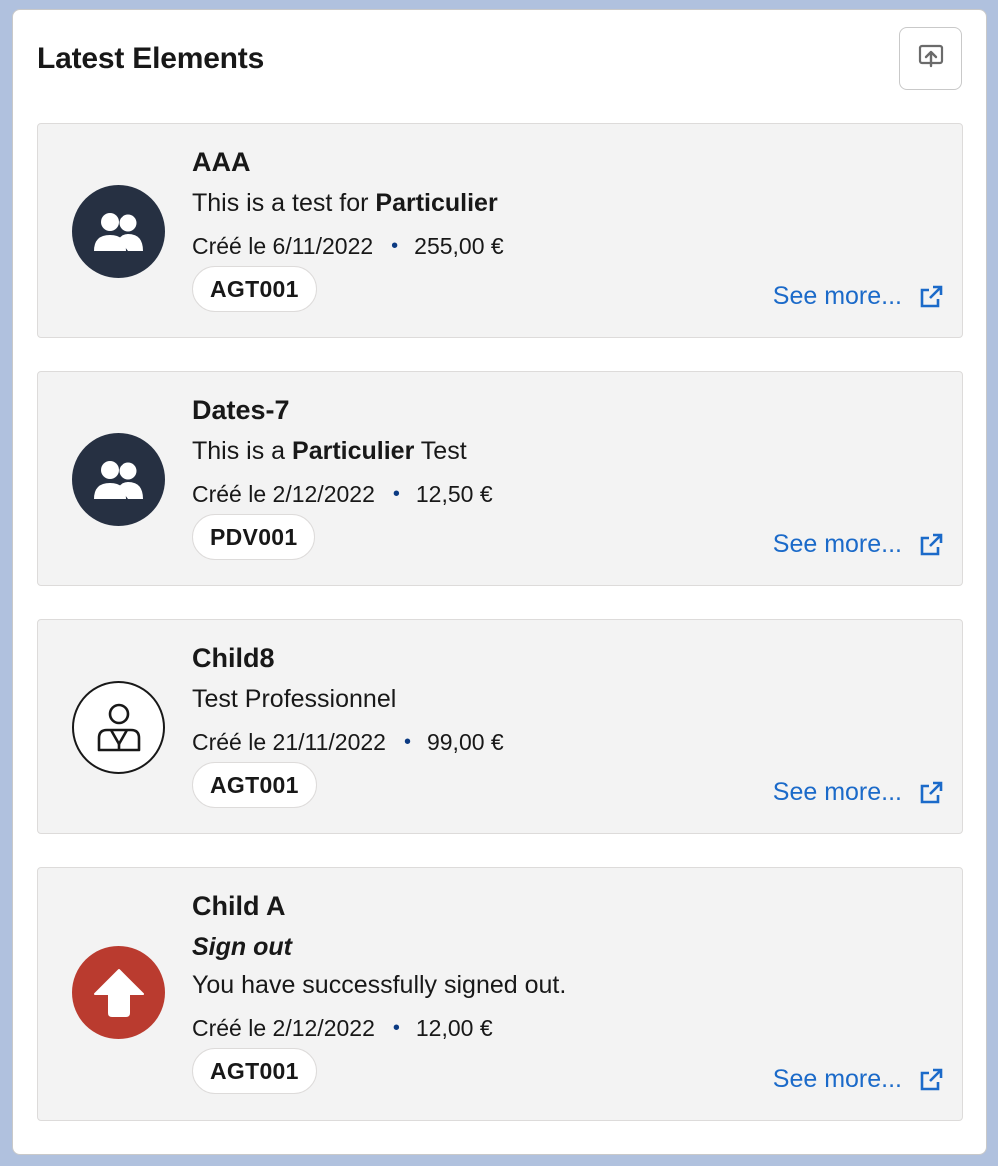 Image resolution: width=998 pixels, height=1166 pixels. I want to click on user-icon, so click(118, 727).